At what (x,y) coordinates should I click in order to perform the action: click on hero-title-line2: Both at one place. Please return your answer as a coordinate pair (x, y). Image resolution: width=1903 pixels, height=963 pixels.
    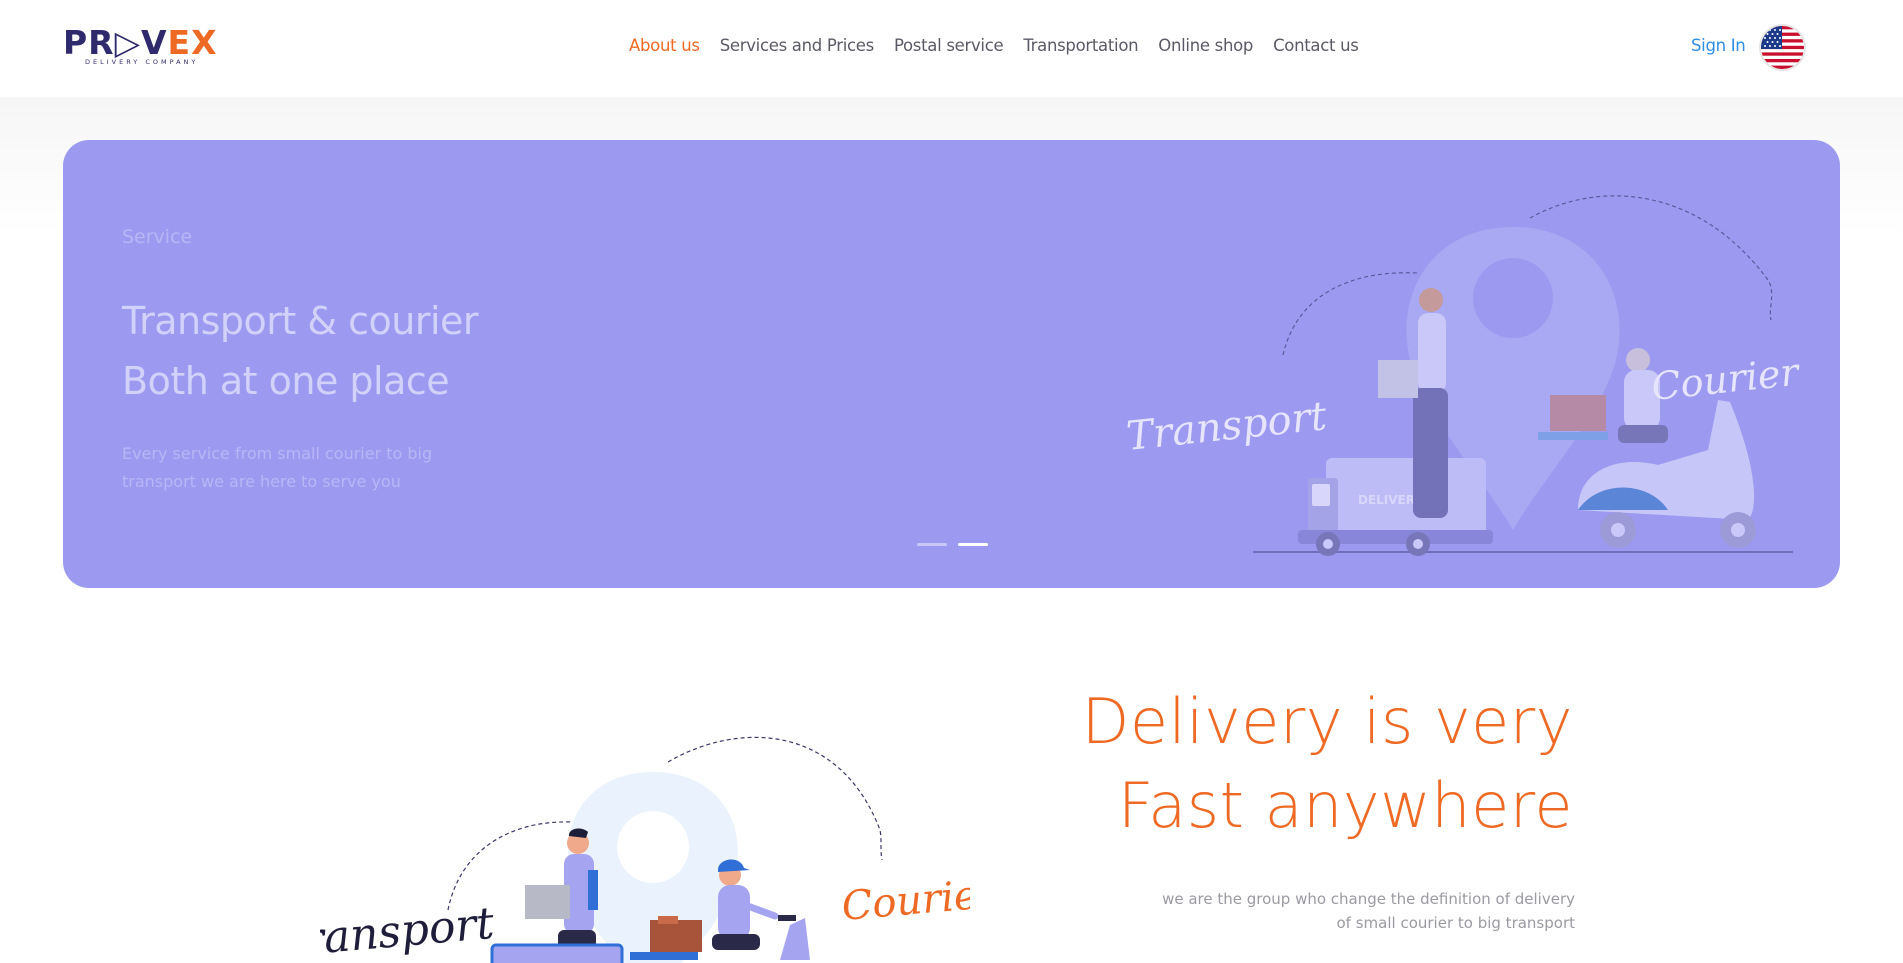
    Looking at the image, I should click on (286, 381).